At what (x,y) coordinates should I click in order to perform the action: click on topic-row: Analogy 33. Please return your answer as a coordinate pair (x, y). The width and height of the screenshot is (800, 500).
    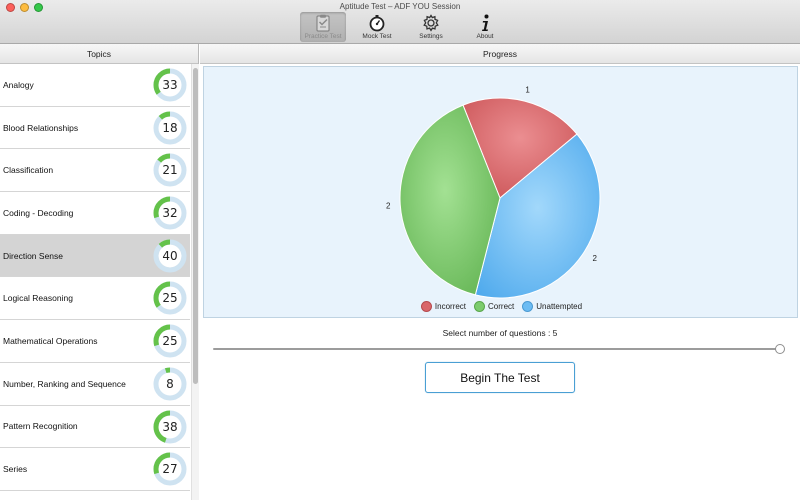
    Looking at the image, I should click on (95, 85).